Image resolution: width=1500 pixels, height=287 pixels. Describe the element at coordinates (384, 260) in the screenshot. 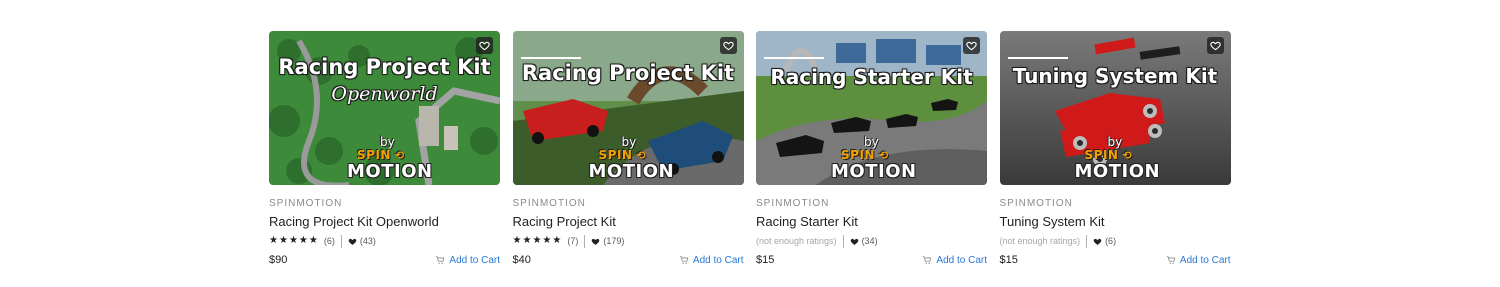

I see `price-row: $90 Add to Cart` at that location.